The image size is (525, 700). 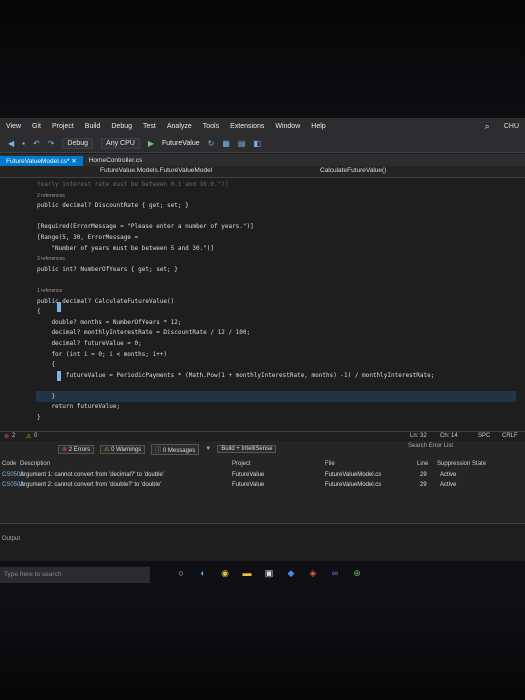 I want to click on windows-taskbar: Type here to search ○ ◐ ◉ ▬ ▣ ◆ ◈ ∞ ⊕, so click(x=262, y=579).